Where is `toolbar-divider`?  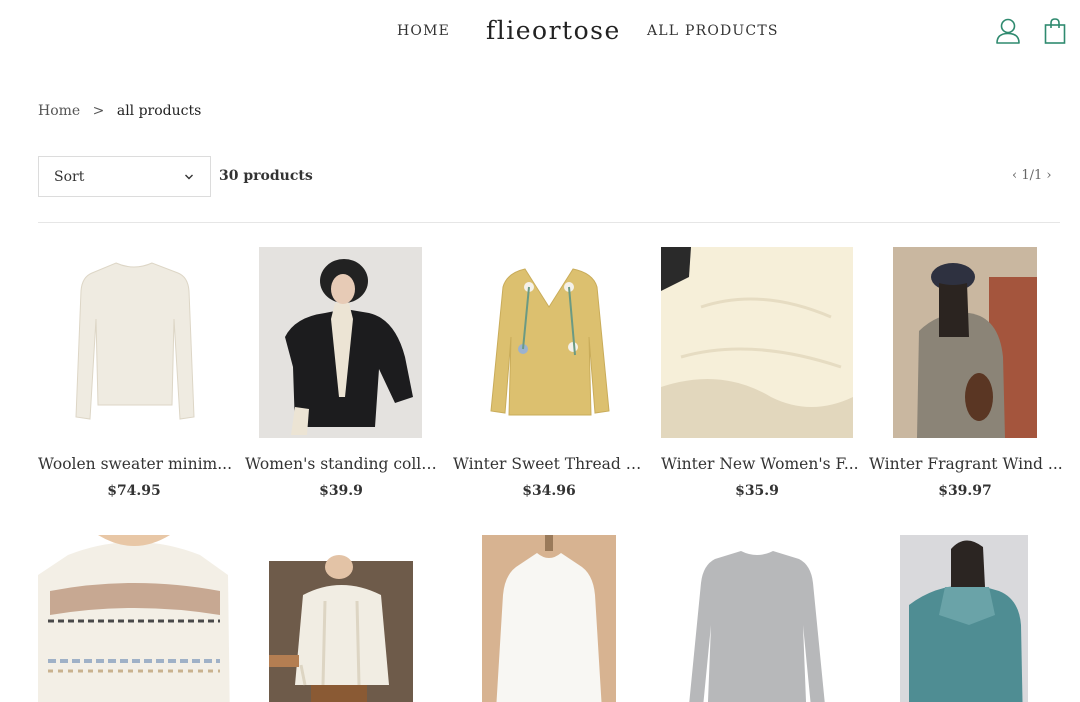 toolbar-divider is located at coordinates (549, 222).